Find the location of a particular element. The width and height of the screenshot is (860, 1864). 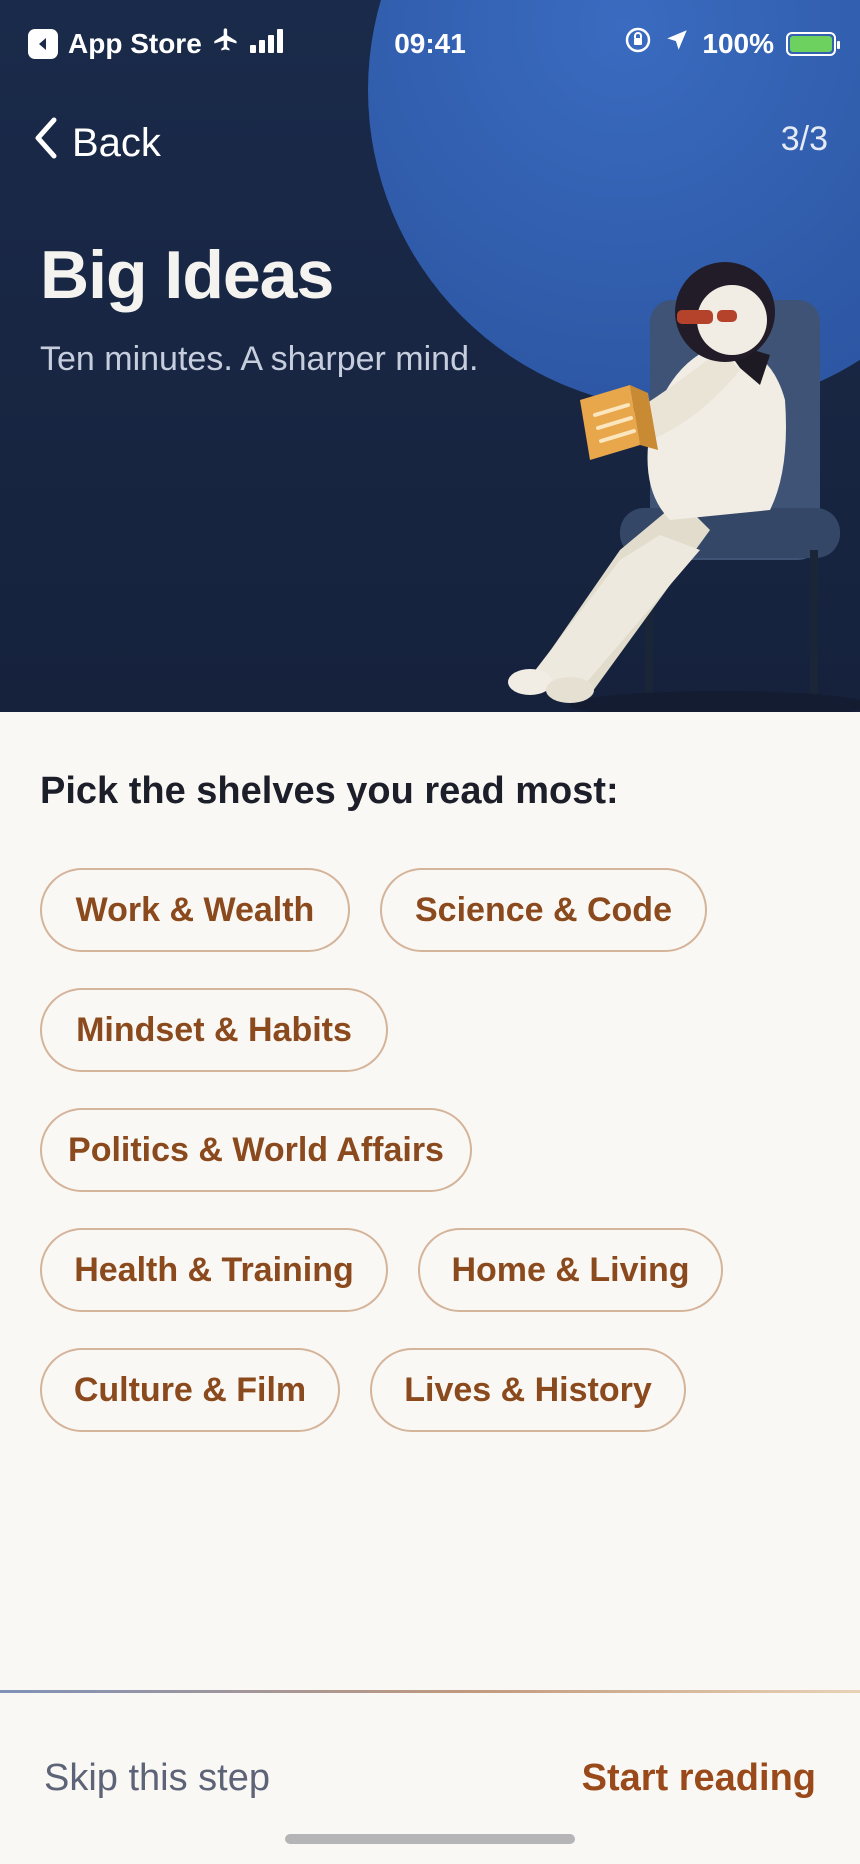

reader-illustration is located at coordinates (684, 487).